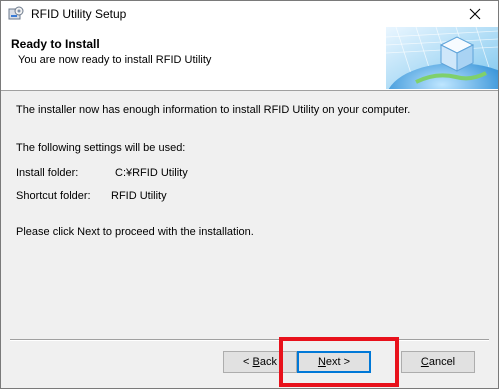 The height and width of the screenshot is (389, 499). What do you see at coordinates (16, 14) in the screenshot?
I see `installer-icon` at bounding box center [16, 14].